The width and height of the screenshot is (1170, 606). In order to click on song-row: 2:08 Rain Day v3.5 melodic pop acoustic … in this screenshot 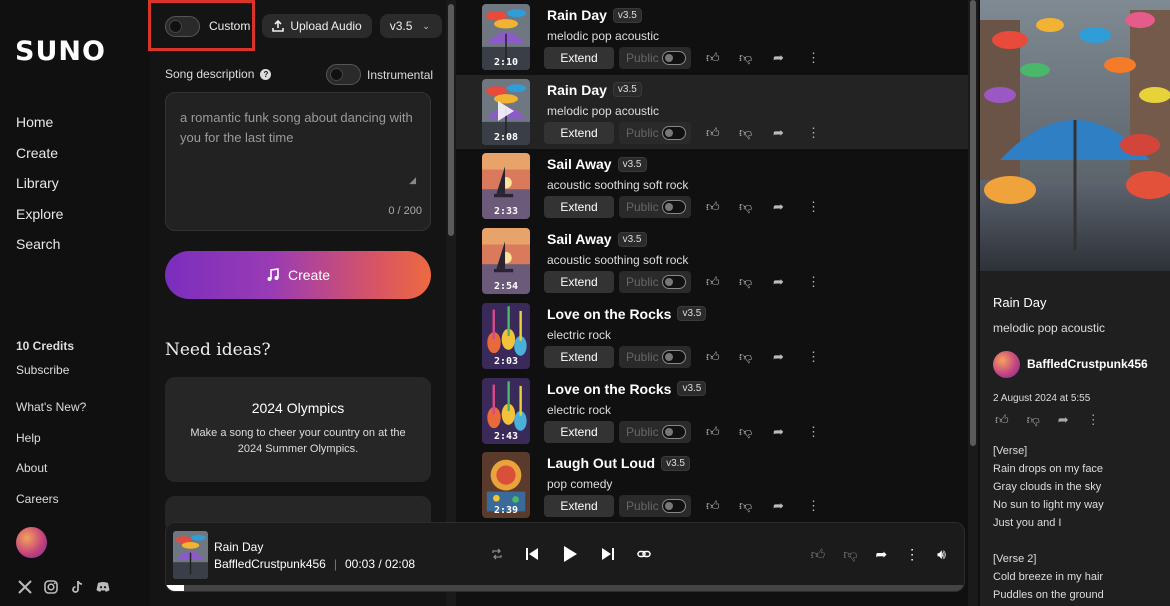, I will do `click(712, 112)`.